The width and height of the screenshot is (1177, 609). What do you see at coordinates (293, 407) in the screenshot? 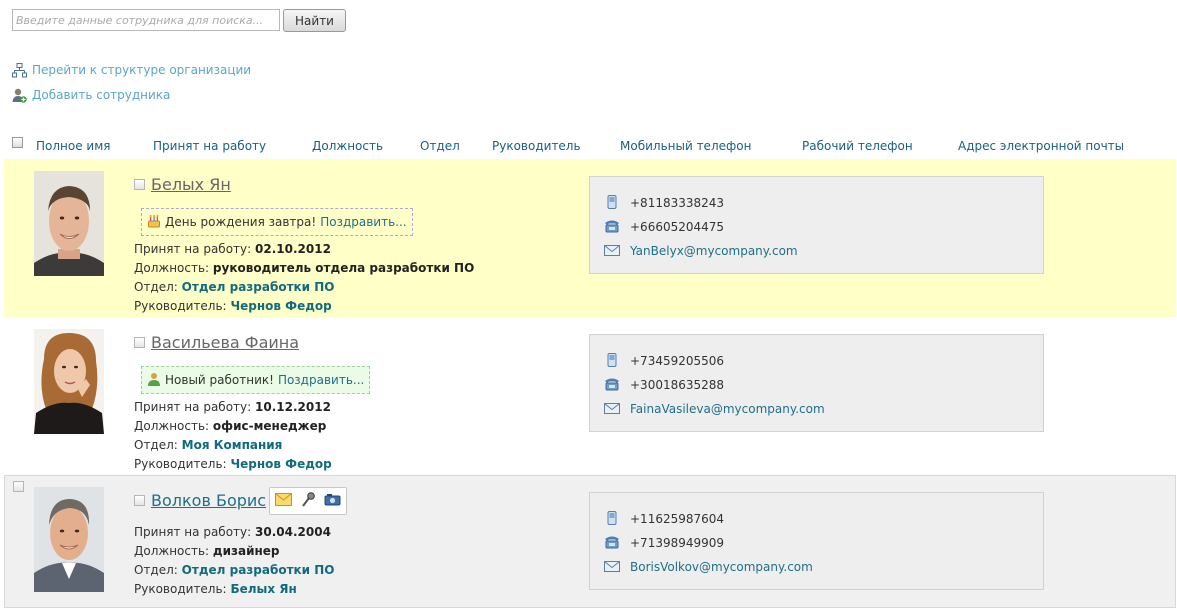
I see `hire-date-value: 10.12.2012` at bounding box center [293, 407].